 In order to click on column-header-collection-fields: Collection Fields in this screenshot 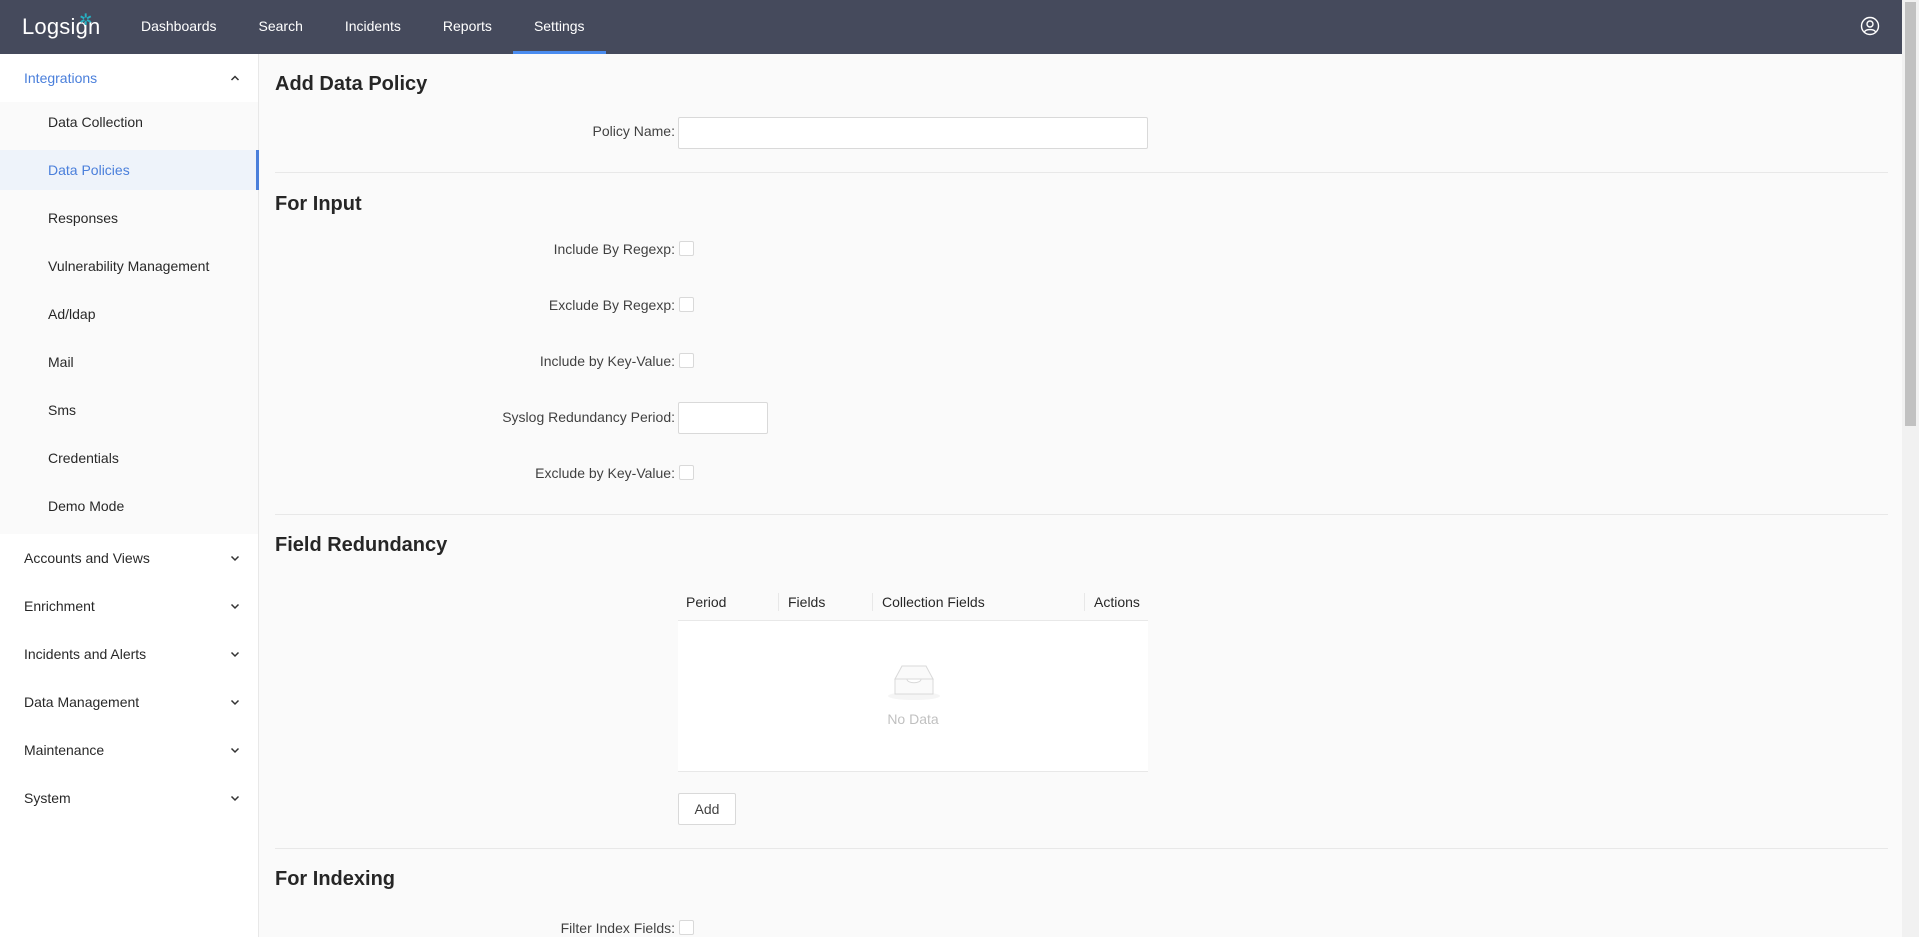, I will do `click(933, 602)`.